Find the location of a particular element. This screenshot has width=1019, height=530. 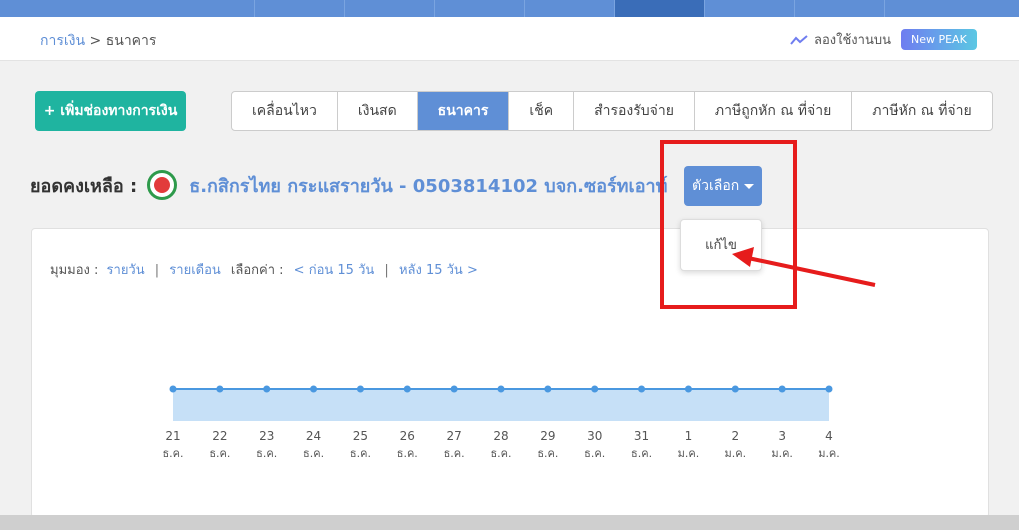

horizontal-scrollbar is located at coordinates (509, 522).